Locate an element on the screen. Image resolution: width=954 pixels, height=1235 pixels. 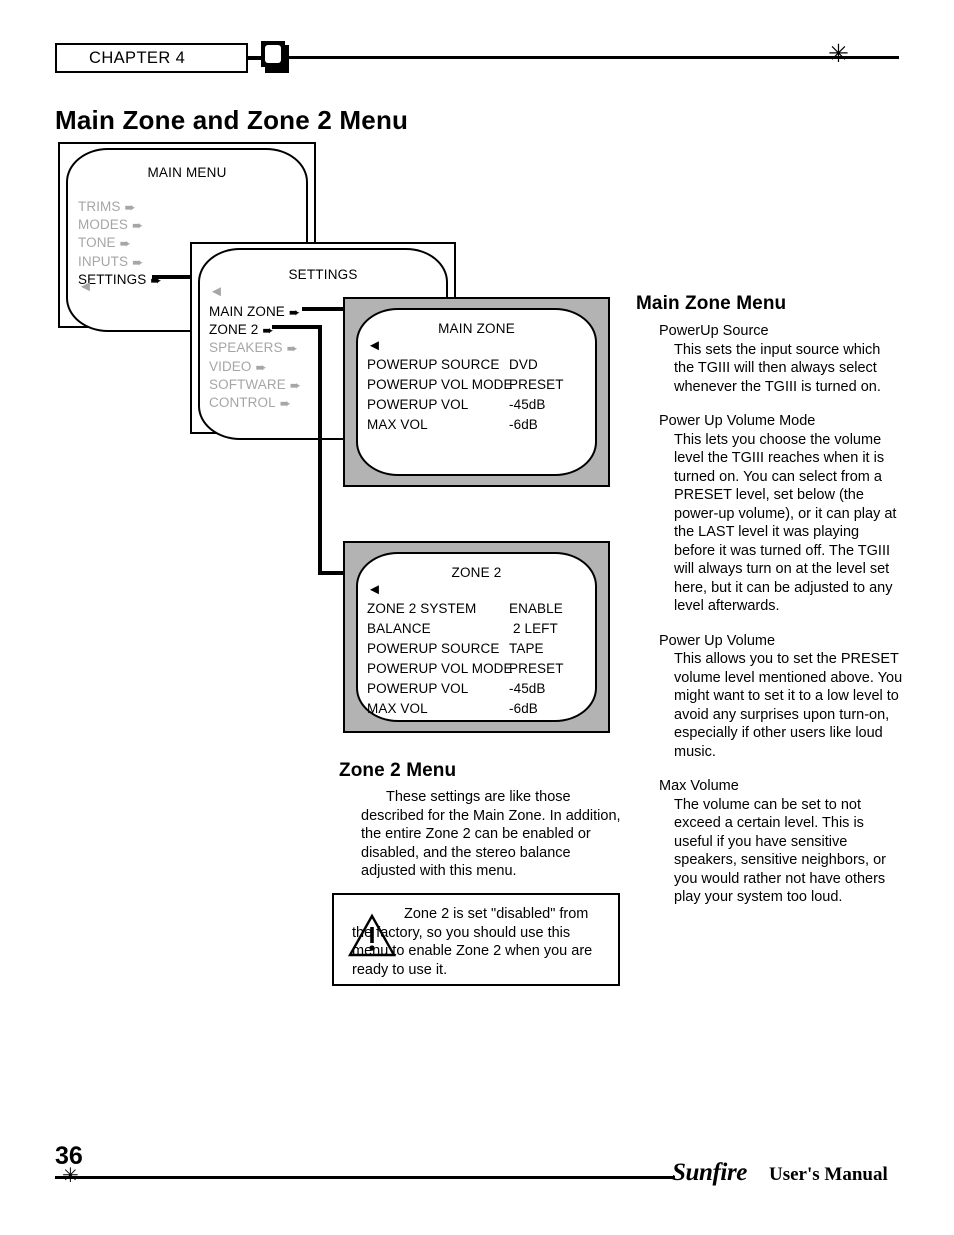
connector-zone2-h1 is located at coordinates (297, 327).